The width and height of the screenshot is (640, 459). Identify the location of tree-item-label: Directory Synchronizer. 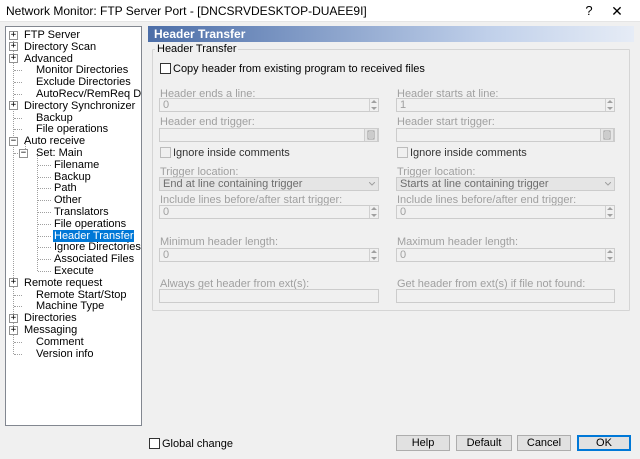
(80, 105).